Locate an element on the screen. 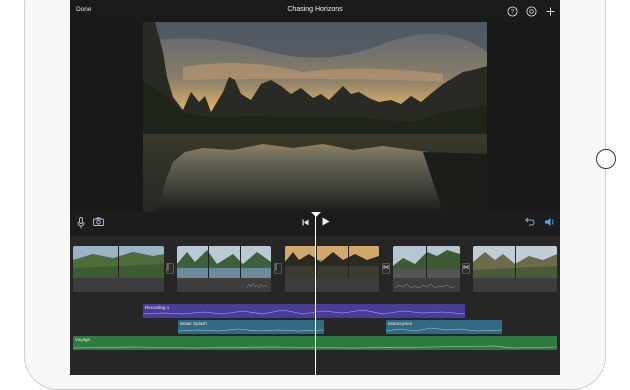 The height and width of the screenshot is (390, 630). audio-clip-recording: Recording 1 is located at coordinates (304, 311).